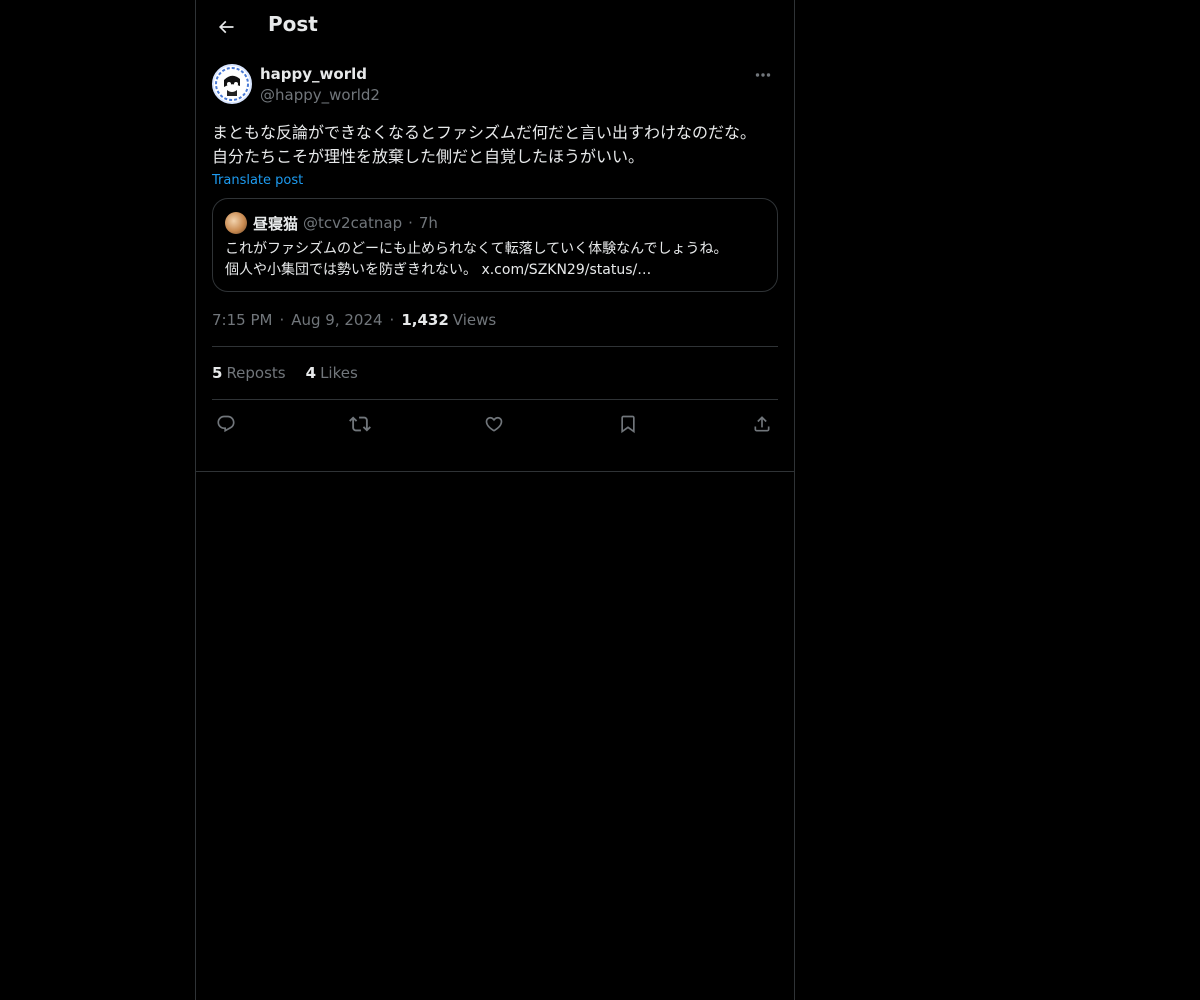 The height and width of the screenshot is (1000, 1200). I want to click on arrow-left-icon, so click(226, 27).